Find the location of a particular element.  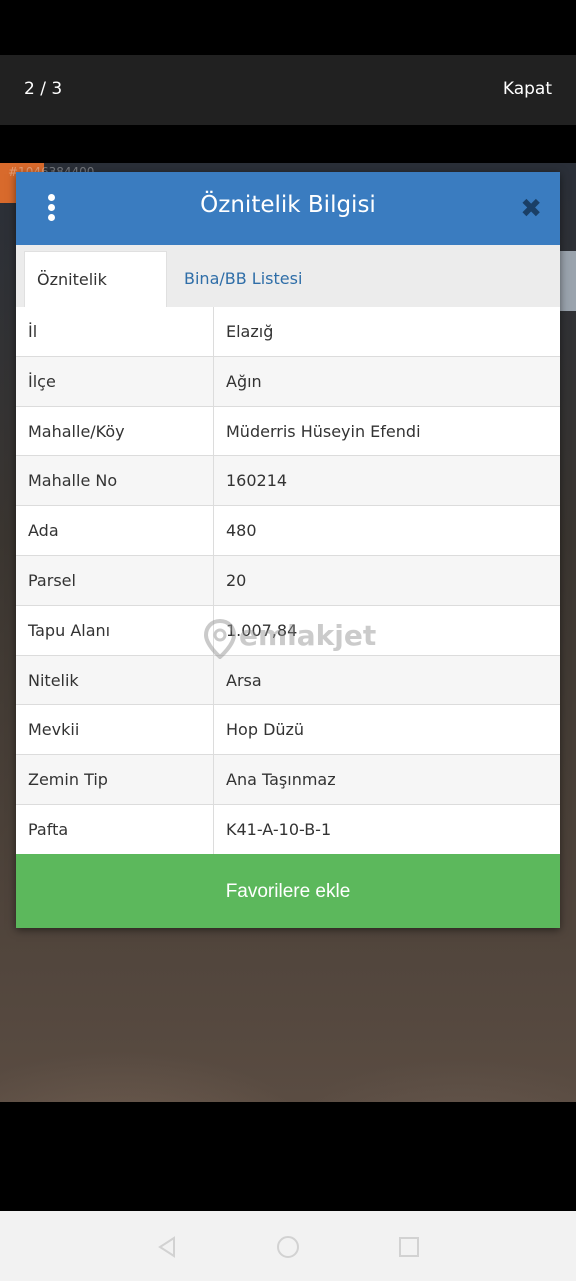

row-label: Parsel is located at coordinates (115, 580).